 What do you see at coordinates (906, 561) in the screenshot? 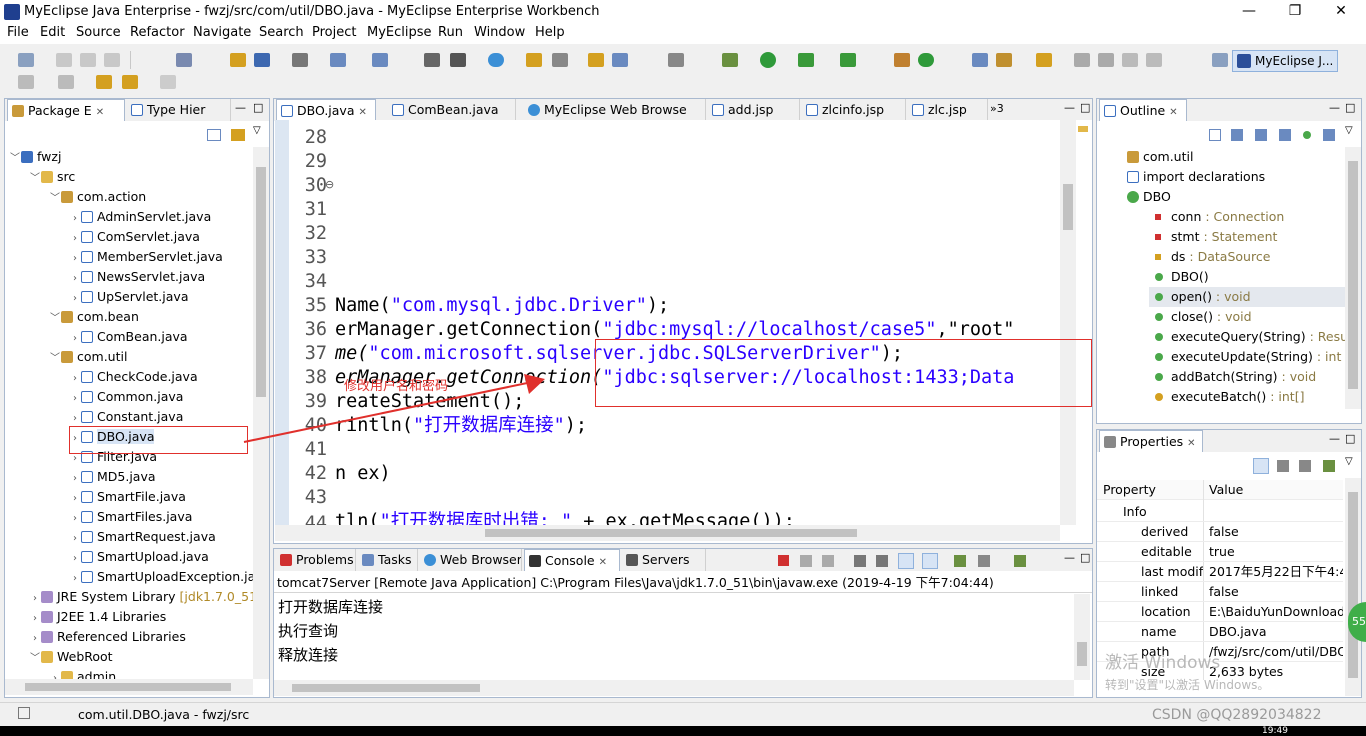
I see `show-on-stdout-icon` at bounding box center [906, 561].